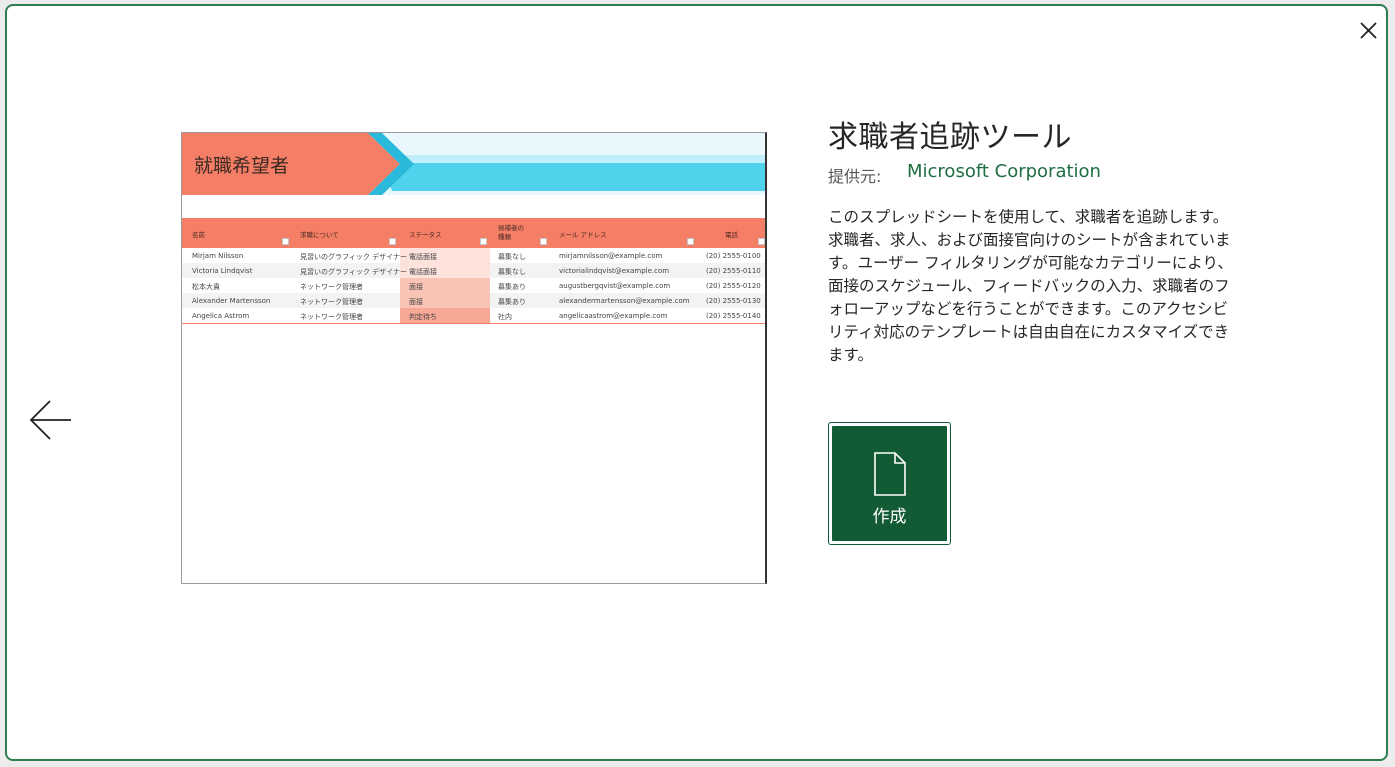 This screenshot has height=767, width=1395. I want to click on preview-cell: mirjamnilsson@example.com, so click(611, 256).